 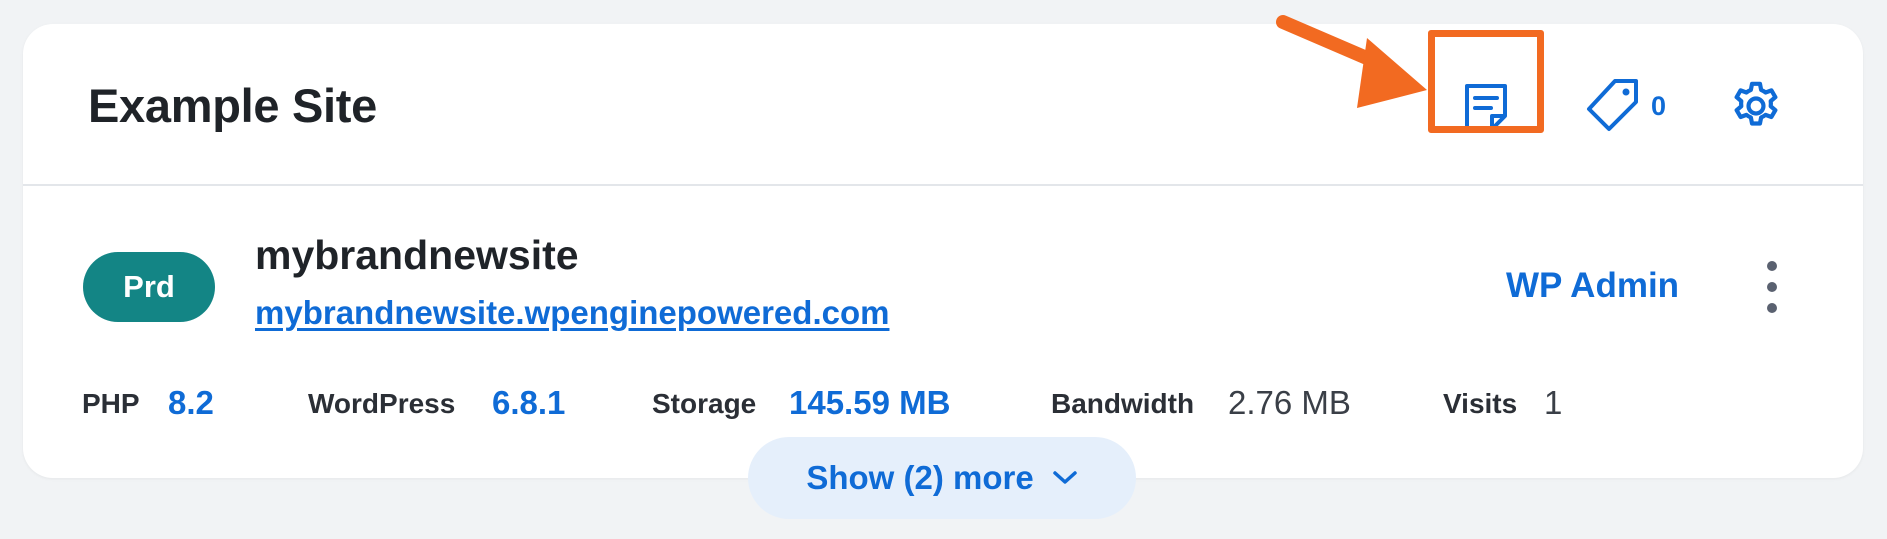 What do you see at coordinates (1480, 403) in the screenshot?
I see `visits-label: Visits` at bounding box center [1480, 403].